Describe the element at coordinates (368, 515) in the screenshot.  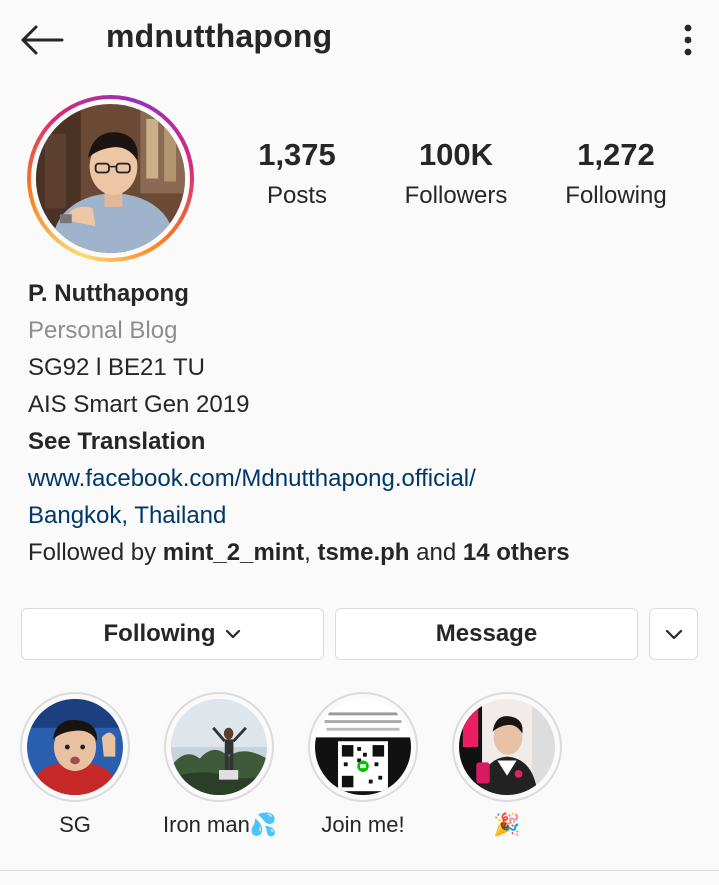
I see `location-link: Bangkok, Thailand` at that location.